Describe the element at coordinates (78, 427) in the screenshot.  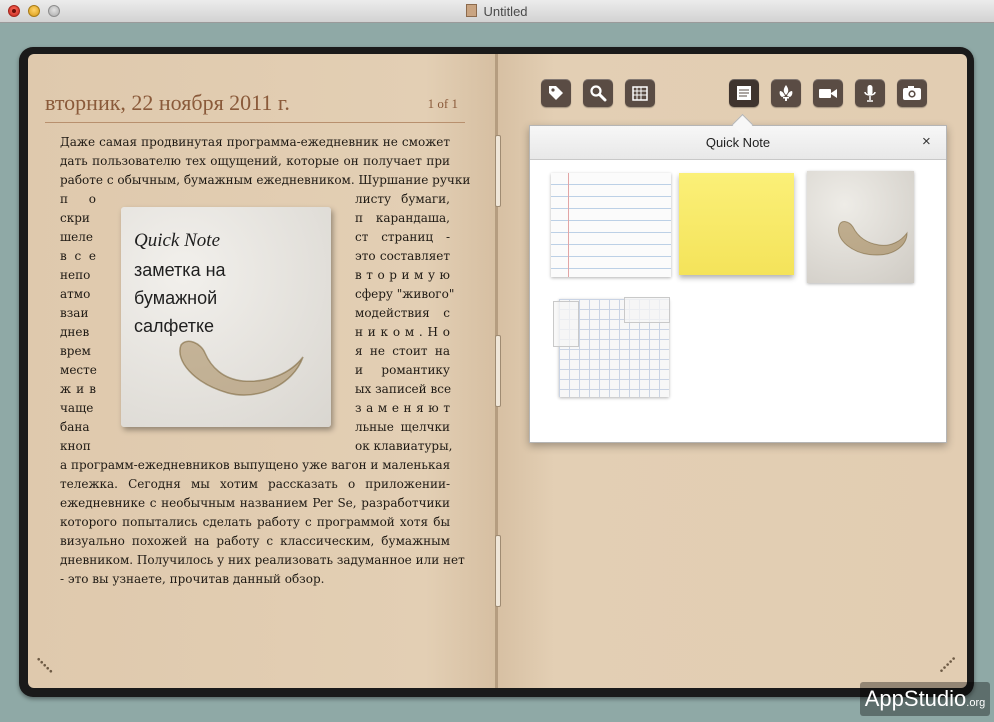
I see `entry-text-fragment: бана` at that location.